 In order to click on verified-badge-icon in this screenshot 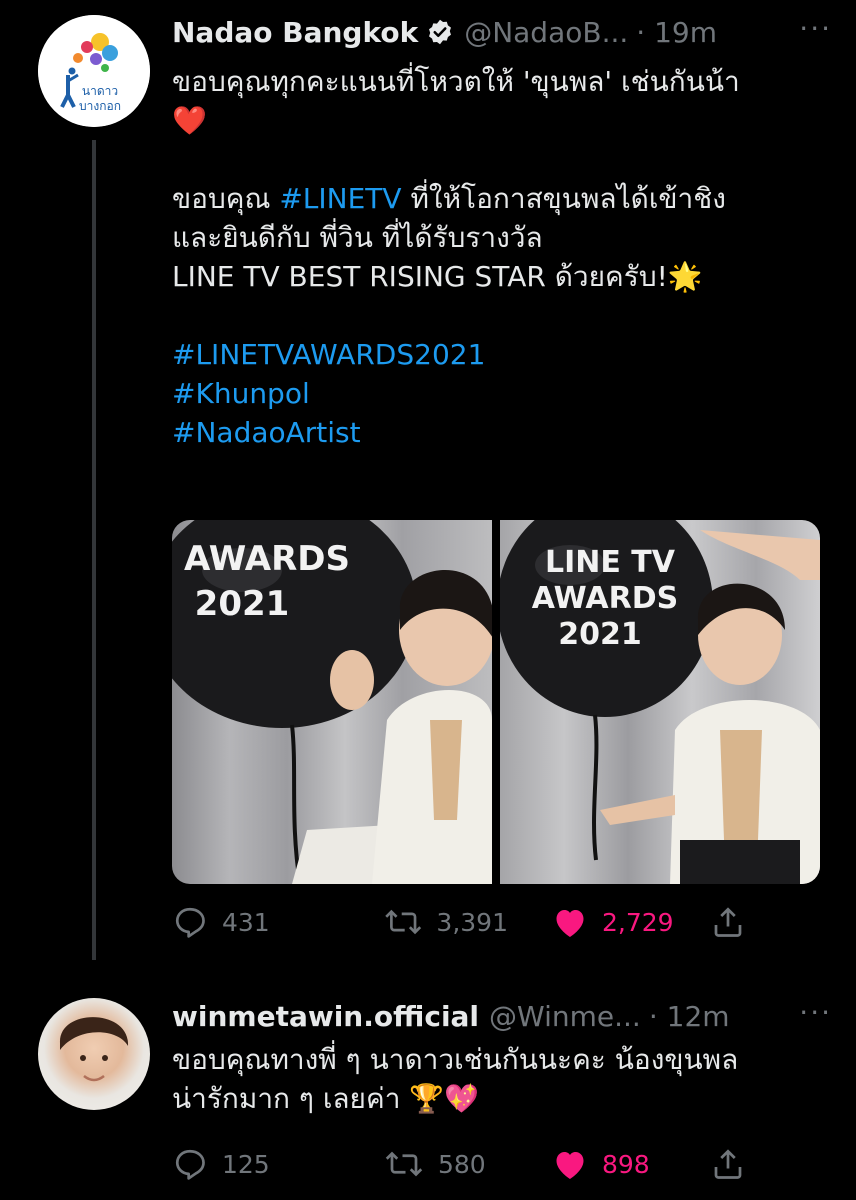, I will do `click(440, 32)`.